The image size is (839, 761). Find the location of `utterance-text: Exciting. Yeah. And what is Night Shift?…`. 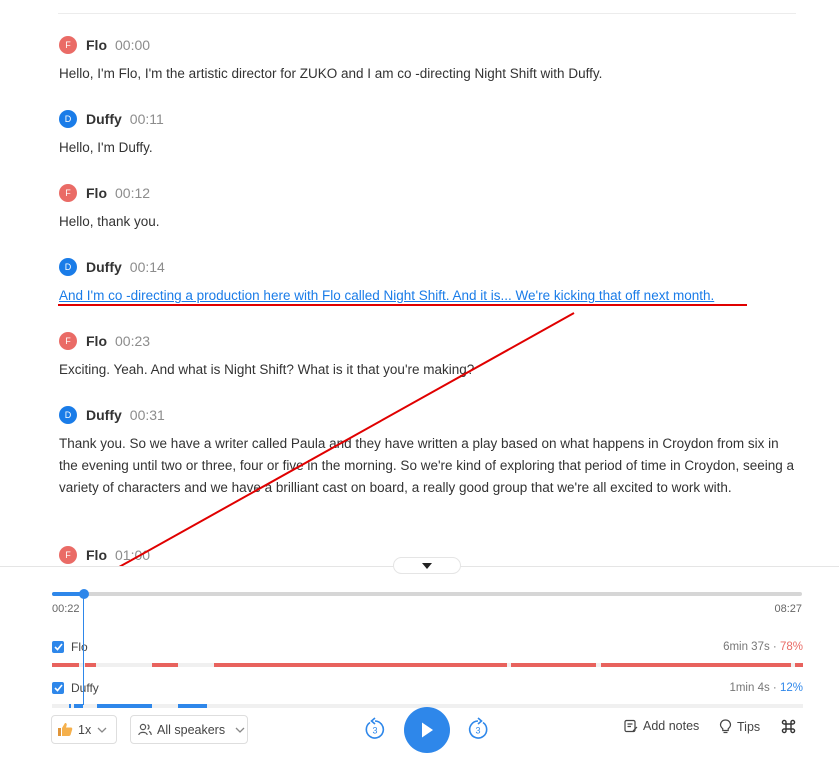

utterance-text: Exciting. Yeah. And what is Night Shift?… is located at coordinates (434, 370).